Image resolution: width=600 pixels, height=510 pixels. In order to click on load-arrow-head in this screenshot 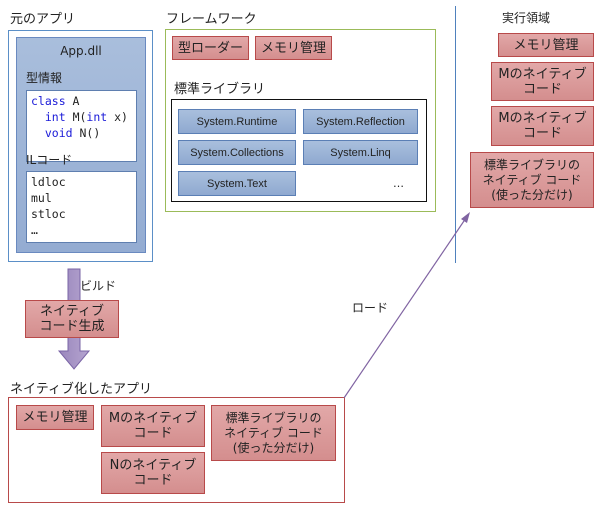, I will do `click(465, 217)`.